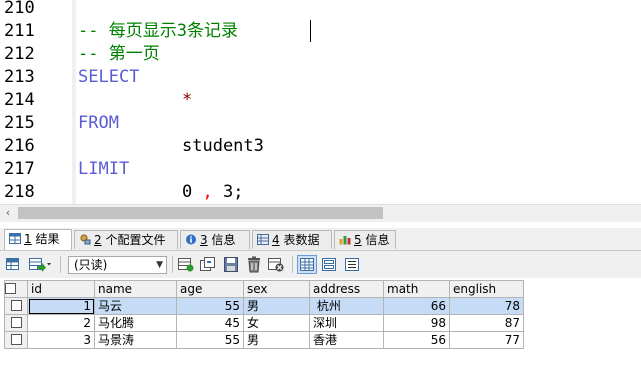  Describe the element at coordinates (74, 102) in the screenshot. I see `fold-margin` at that location.